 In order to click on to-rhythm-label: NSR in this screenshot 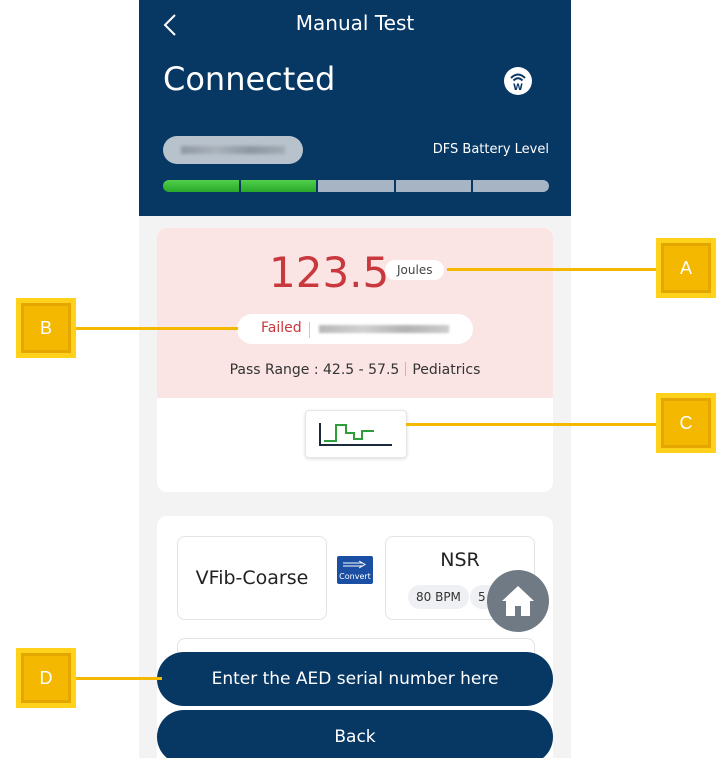, I will do `click(460, 560)`.